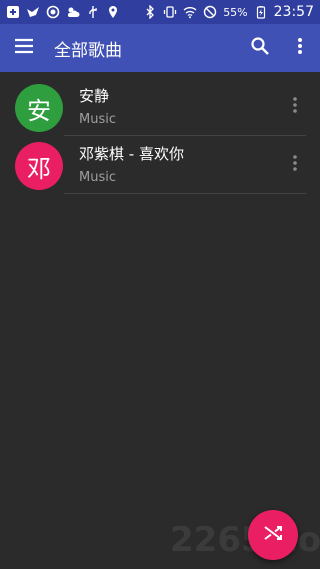  I want to click on song-title: 安静, so click(94, 96).